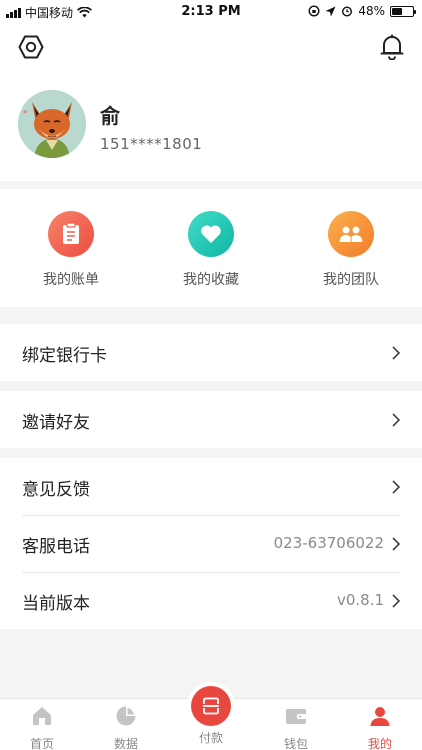 The image size is (422, 750). I want to click on quick-action-team: 我的团队, so click(351, 250).